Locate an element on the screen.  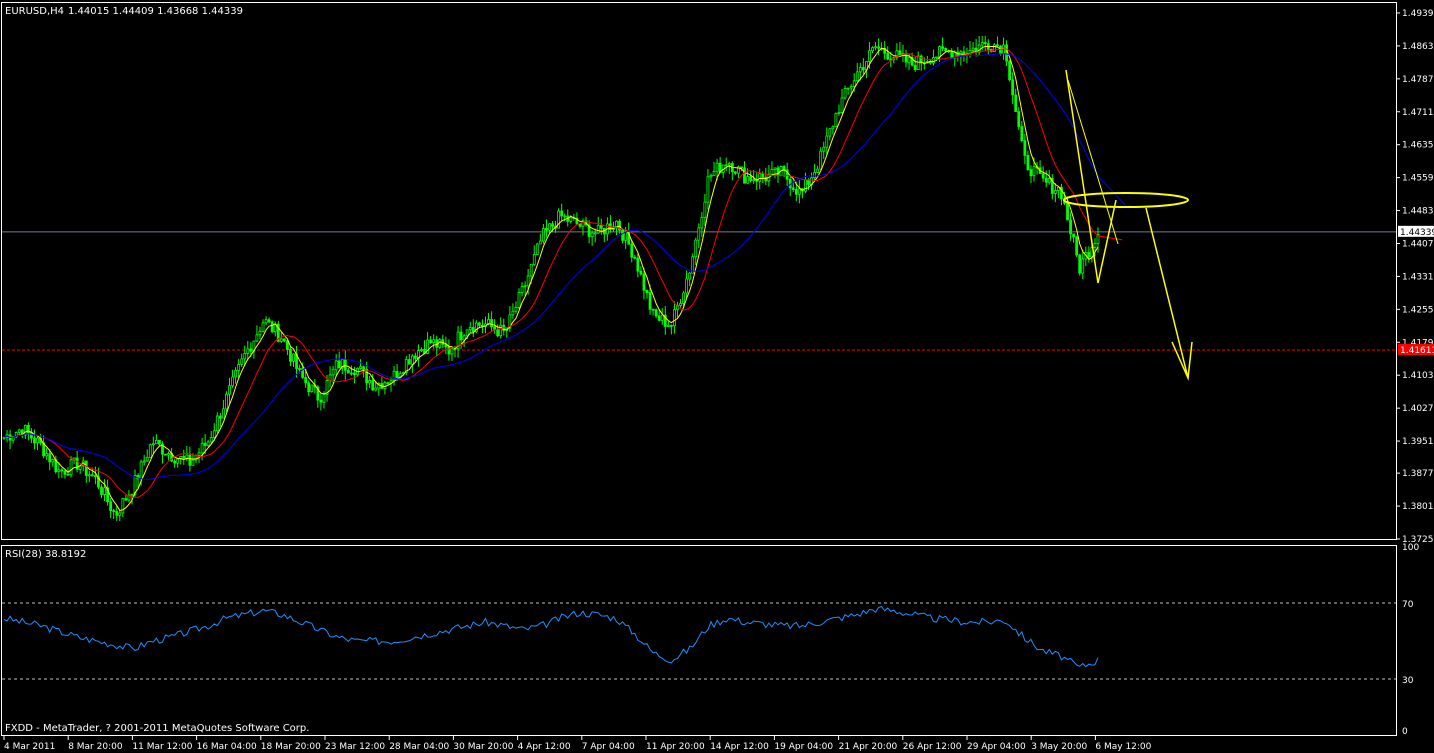
time-tick-label: 4 Mar 2011 is located at coordinates (29, 747).